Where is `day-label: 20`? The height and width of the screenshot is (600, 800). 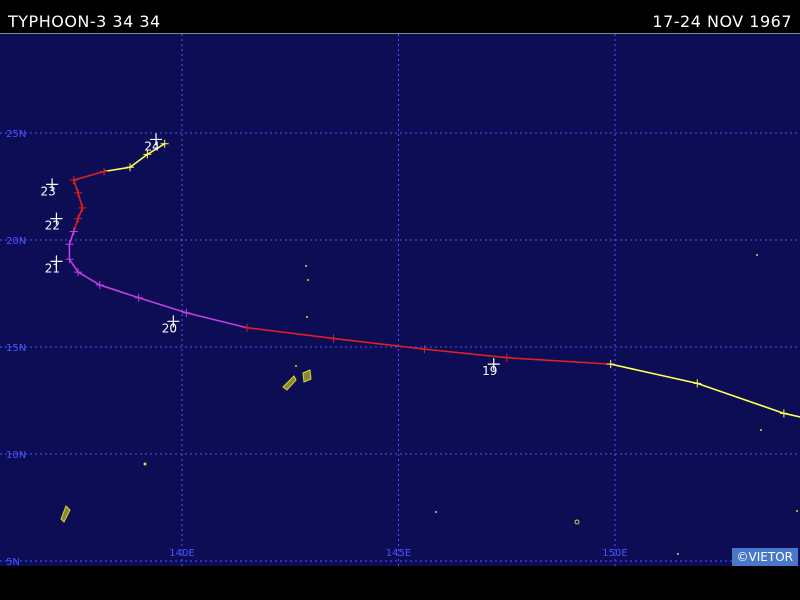 day-label: 20 is located at coordinates (169, 328).